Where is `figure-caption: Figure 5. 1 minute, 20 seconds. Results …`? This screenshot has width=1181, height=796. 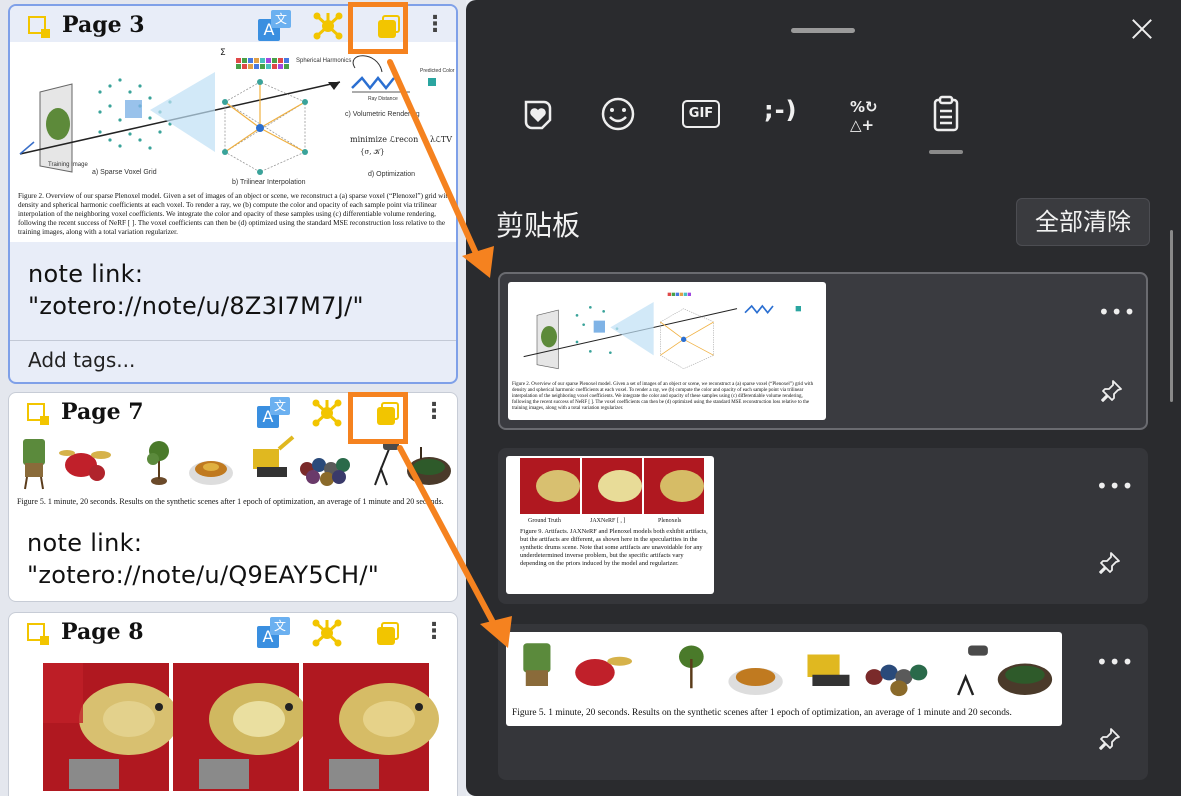 figure-caption: Figure 5. 1 minute, 20 seconds. Results … is located at coordinates (230, 501).